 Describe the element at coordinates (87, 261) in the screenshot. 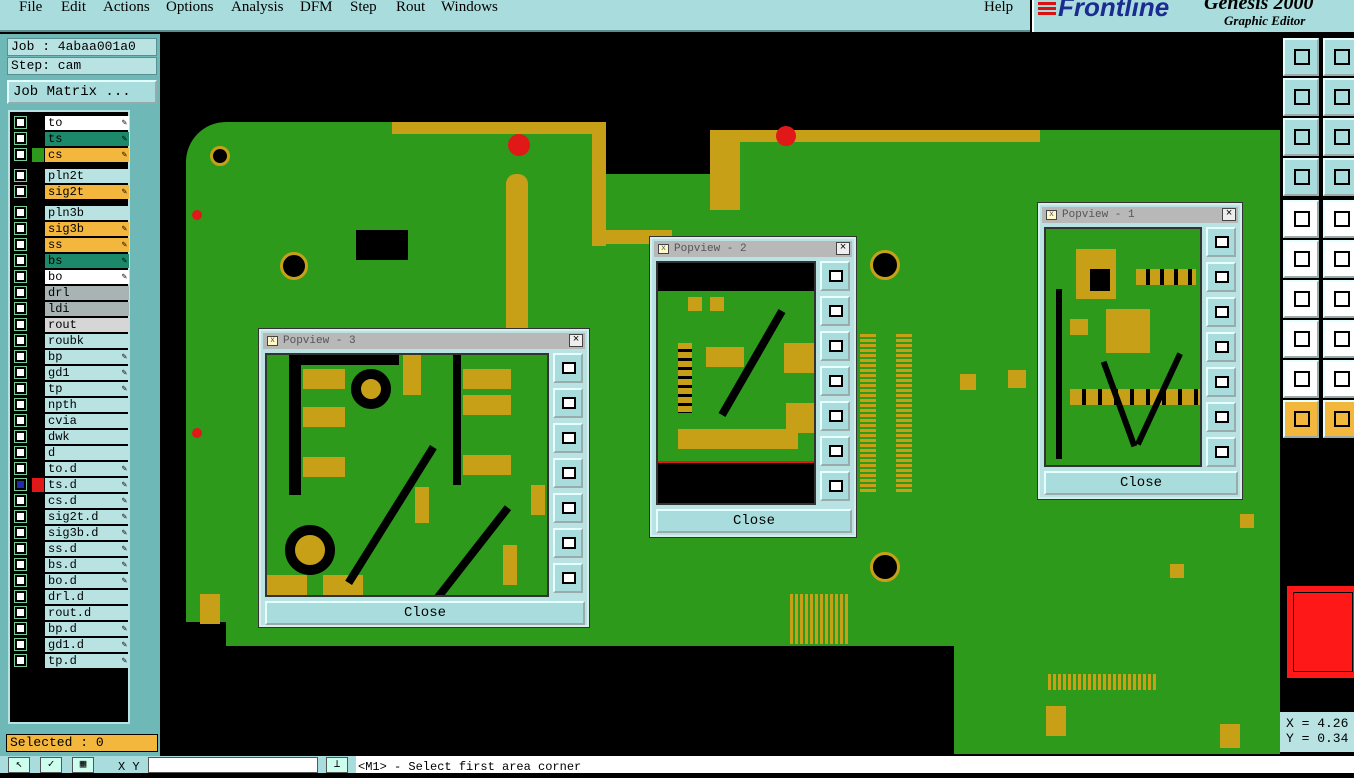

I see `layer-name: bs ✎` at that location.